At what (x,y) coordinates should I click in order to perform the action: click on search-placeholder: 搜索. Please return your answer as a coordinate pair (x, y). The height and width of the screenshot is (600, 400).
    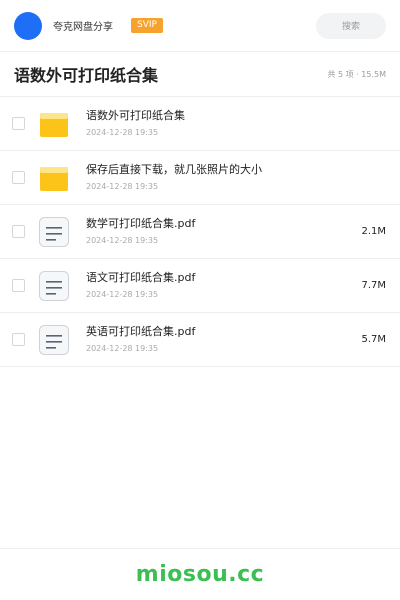
    Looking at the image, I should click on (350, 27).